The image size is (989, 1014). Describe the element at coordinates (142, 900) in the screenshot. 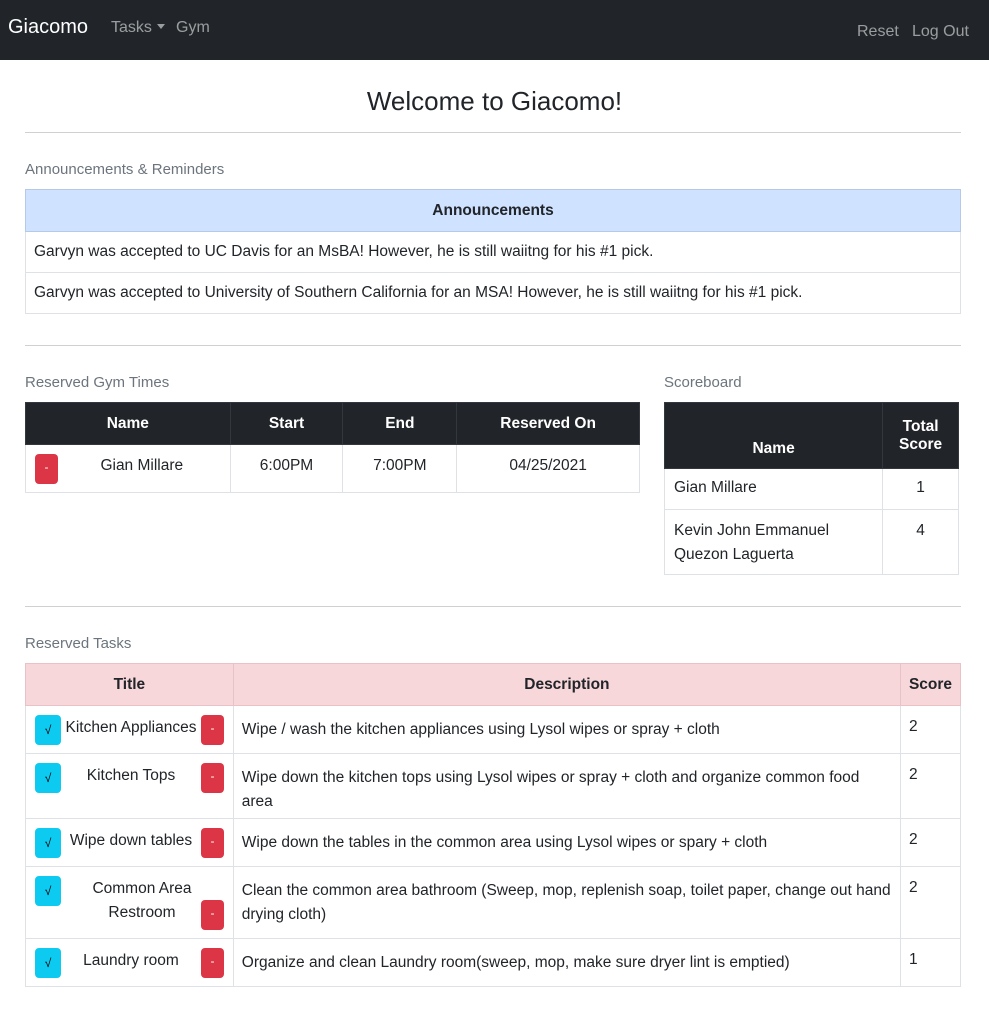

I see `task-title: Common Area Restroom` at that location.